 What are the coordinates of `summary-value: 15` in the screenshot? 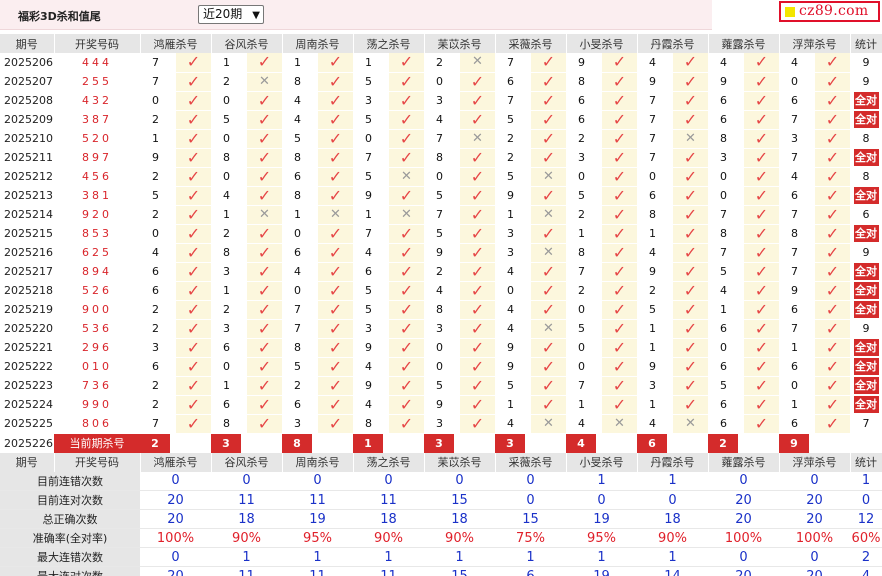 It's located at (530, 519).